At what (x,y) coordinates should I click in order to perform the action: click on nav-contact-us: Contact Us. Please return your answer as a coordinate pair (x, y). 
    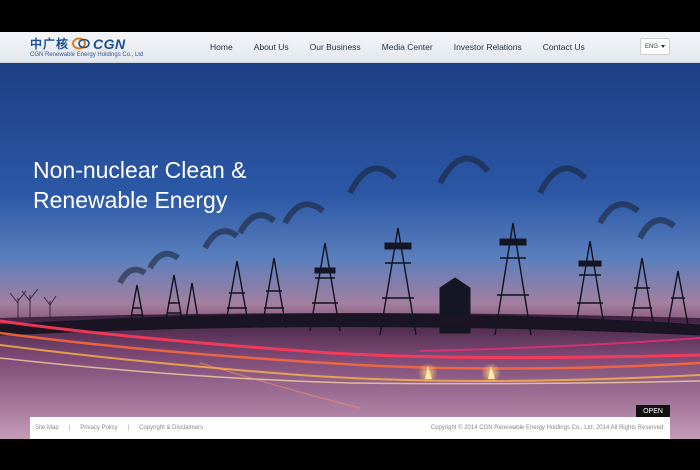
    Looking at the image, I should click on (564, 47).